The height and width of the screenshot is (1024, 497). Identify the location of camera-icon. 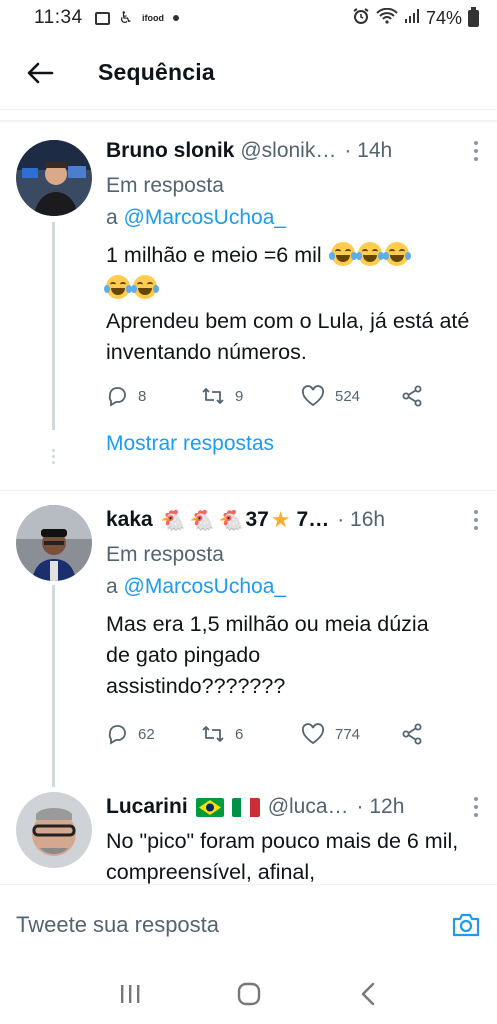
(466, 924).